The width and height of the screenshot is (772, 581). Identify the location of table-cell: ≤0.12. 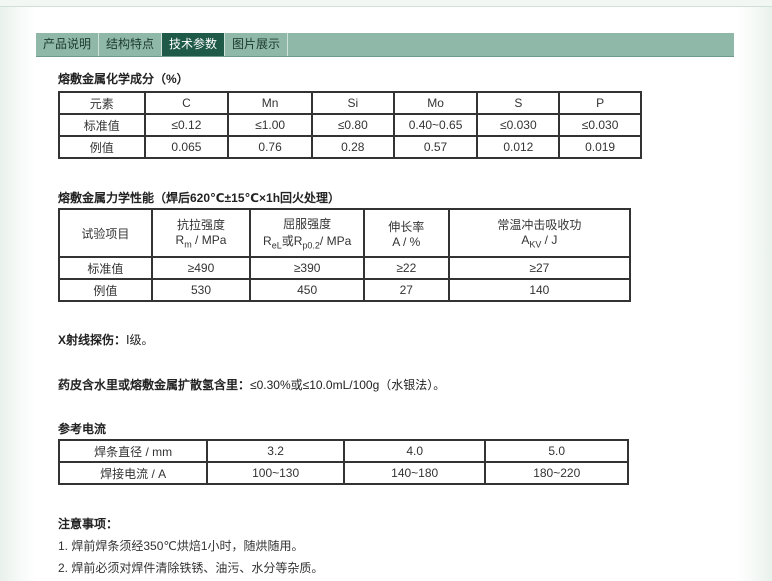
(186, 125).